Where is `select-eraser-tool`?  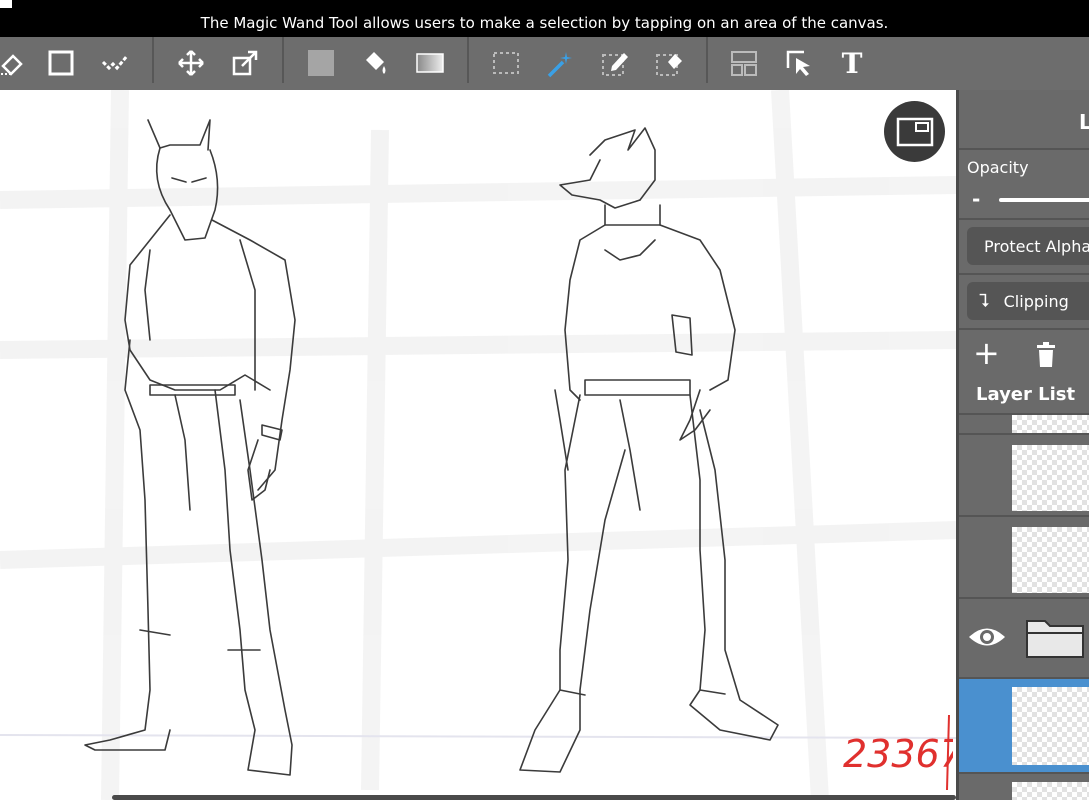 select-eraser-tool is located at coordinates (669, 63).